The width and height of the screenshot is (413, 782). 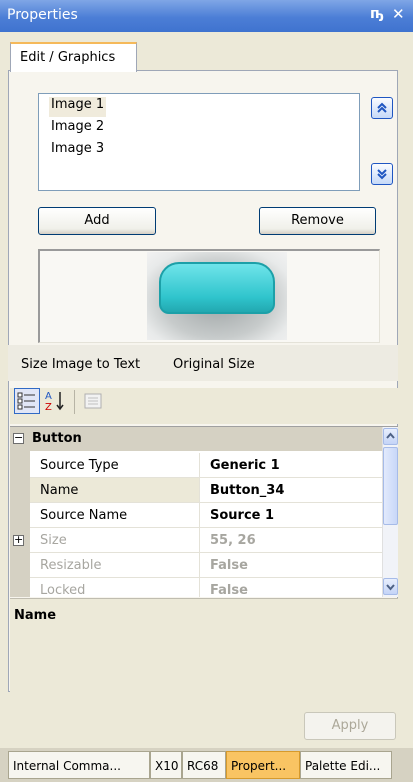 I want to click on dock-tab-rc68: RC68, so click(x=204, y=765).